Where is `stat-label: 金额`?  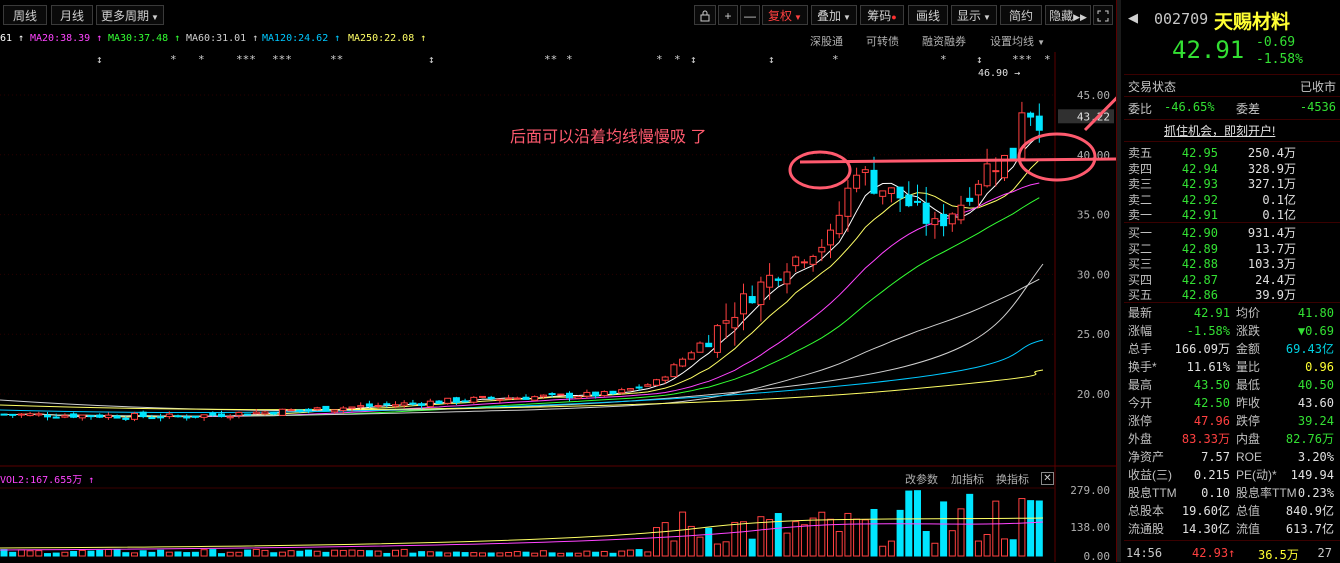
stat-label: 金额 is located at coordinates (1248, 349).